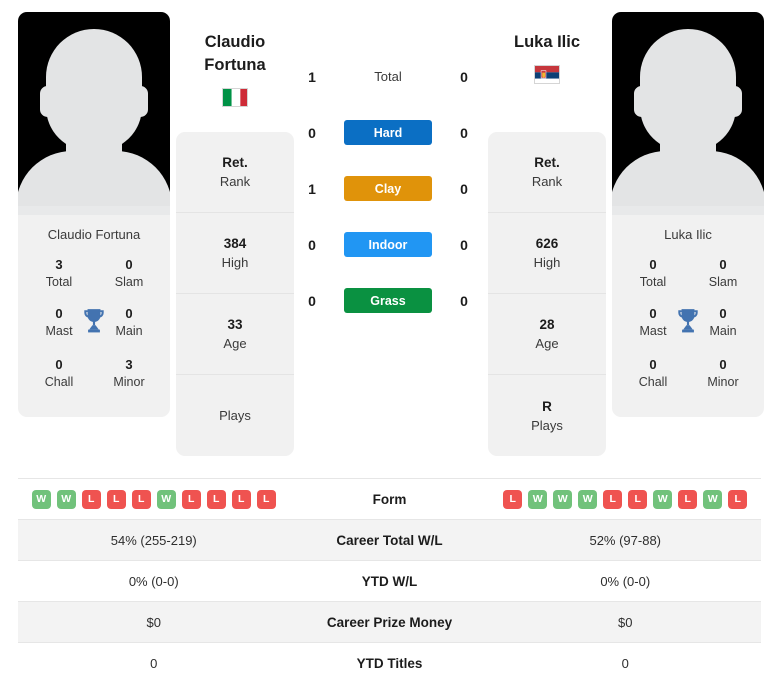 The height and width of the screenshot is (699, 779). I want to click on left-titles-main: 0 Main, so click(129, 322).